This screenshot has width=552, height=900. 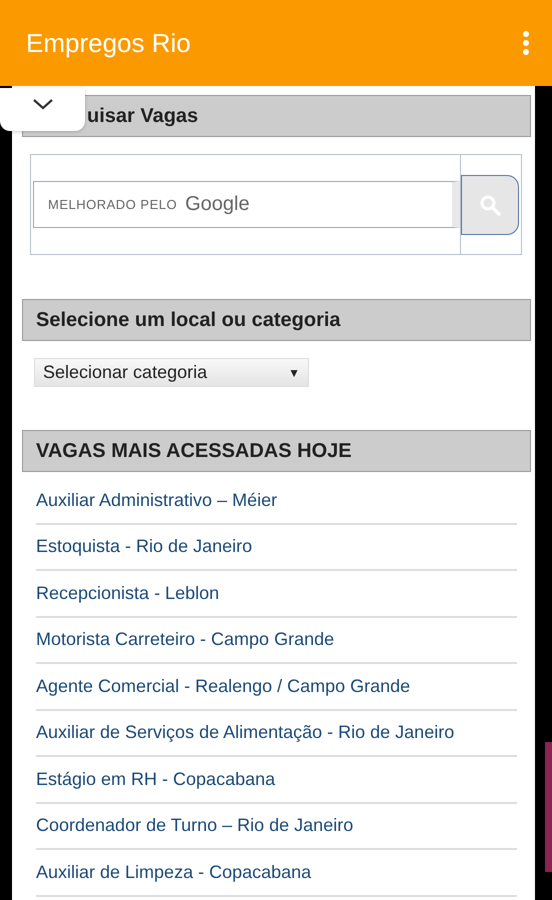 What do you see at coordinates (43, 104) in the screenshot?
I see `chevron-down-icon` at bounding box center [43, 104].